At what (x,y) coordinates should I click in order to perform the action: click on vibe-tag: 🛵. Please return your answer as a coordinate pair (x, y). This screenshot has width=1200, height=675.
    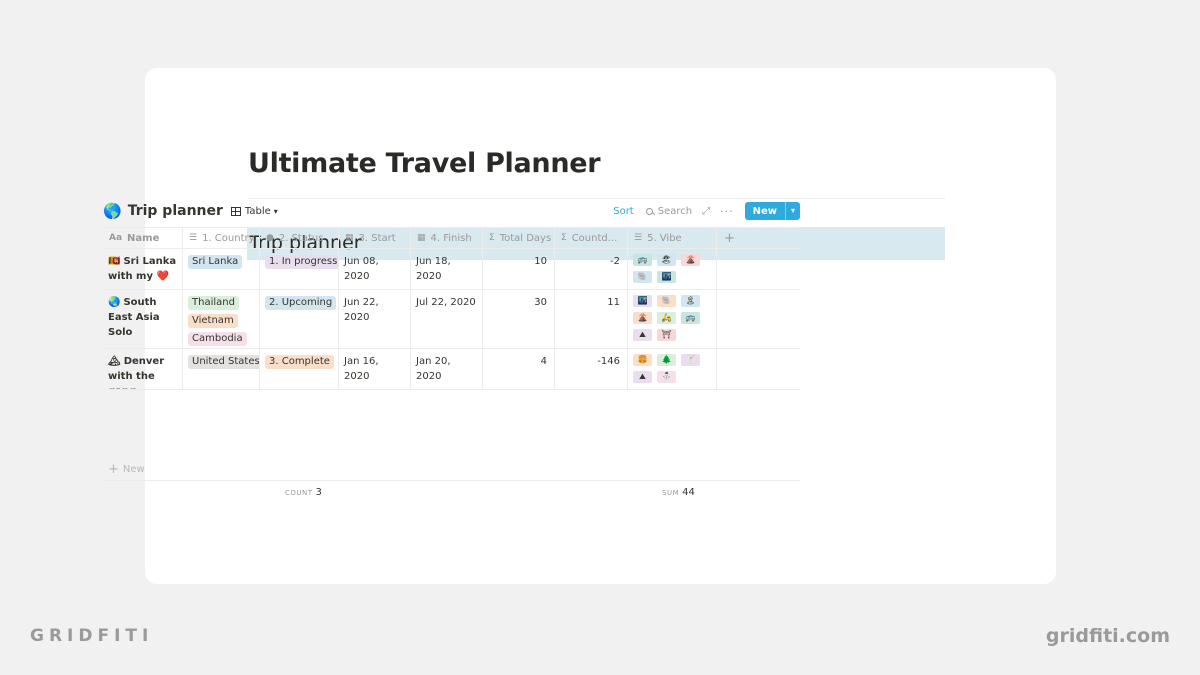
    Looking at the image, I should click on (666, 318).